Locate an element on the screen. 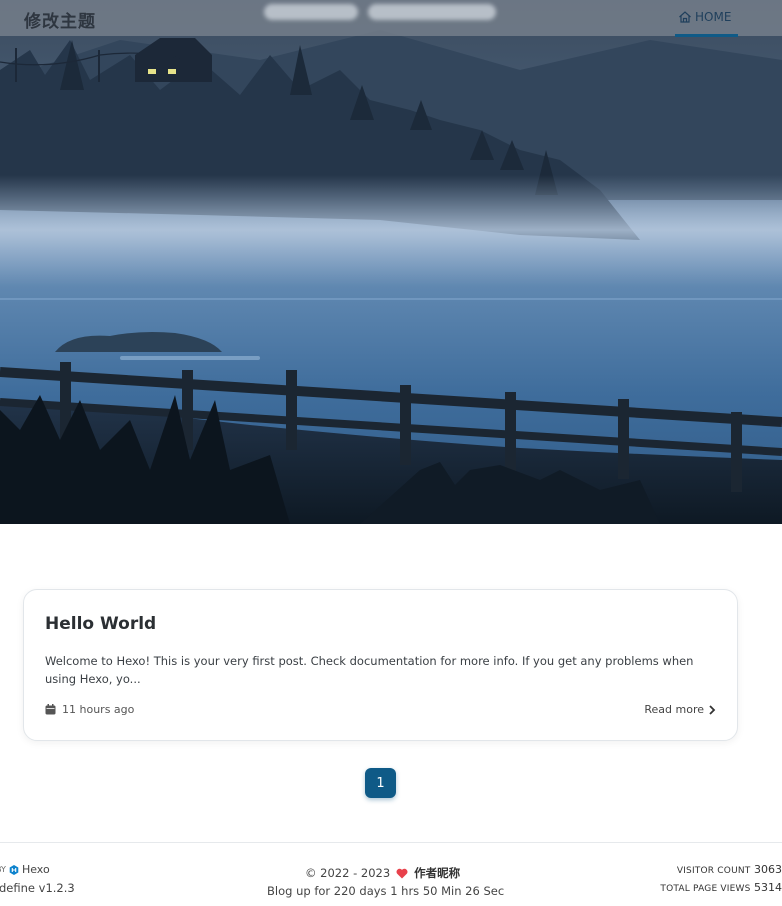 Image resolution: width=782 pixels, height=906 pixels. page-views-label: TOTAL PAGE VIEWS is located at coordinates (705, 889).